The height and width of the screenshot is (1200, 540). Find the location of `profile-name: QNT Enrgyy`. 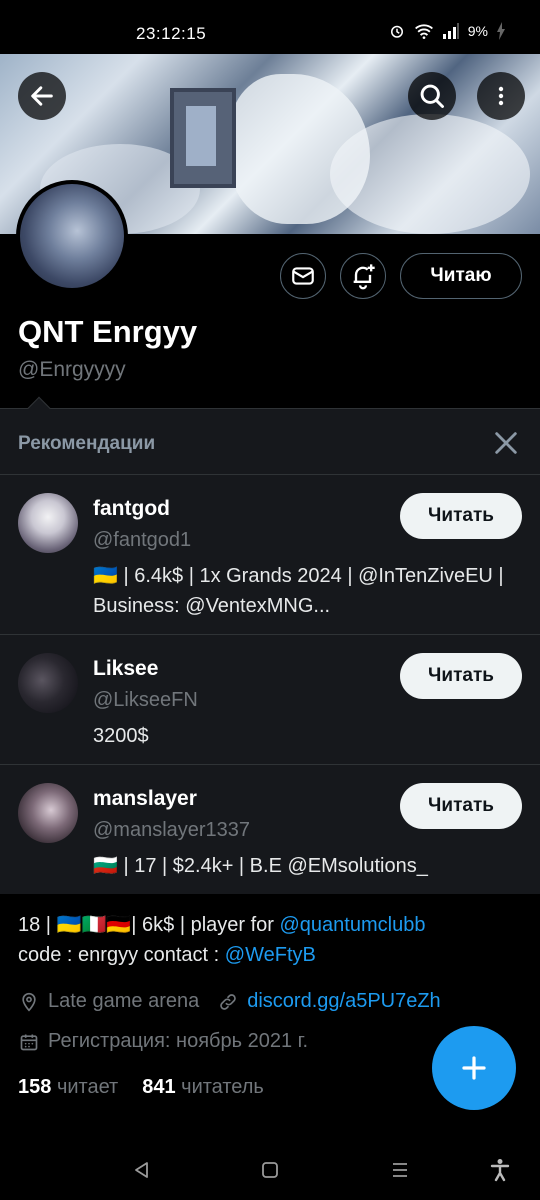

profile-name: QNT Enrgyy is located at coordinates (108, 331).